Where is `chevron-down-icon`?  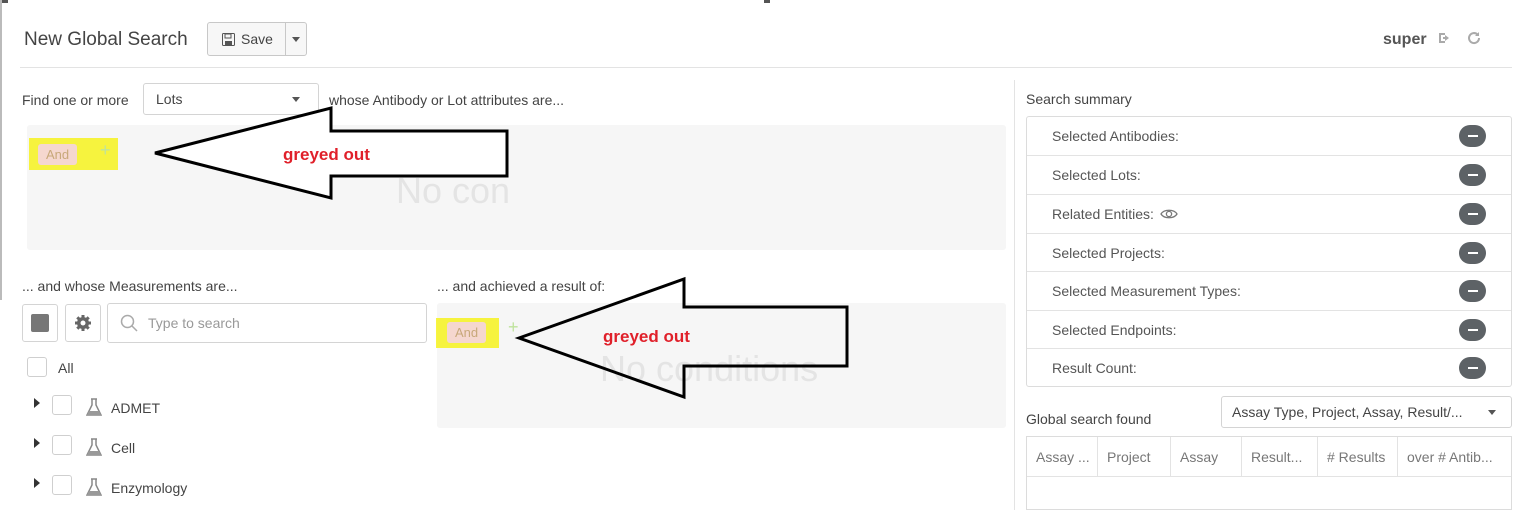
chevron-down-icon is located at coordinates (1492, 412).